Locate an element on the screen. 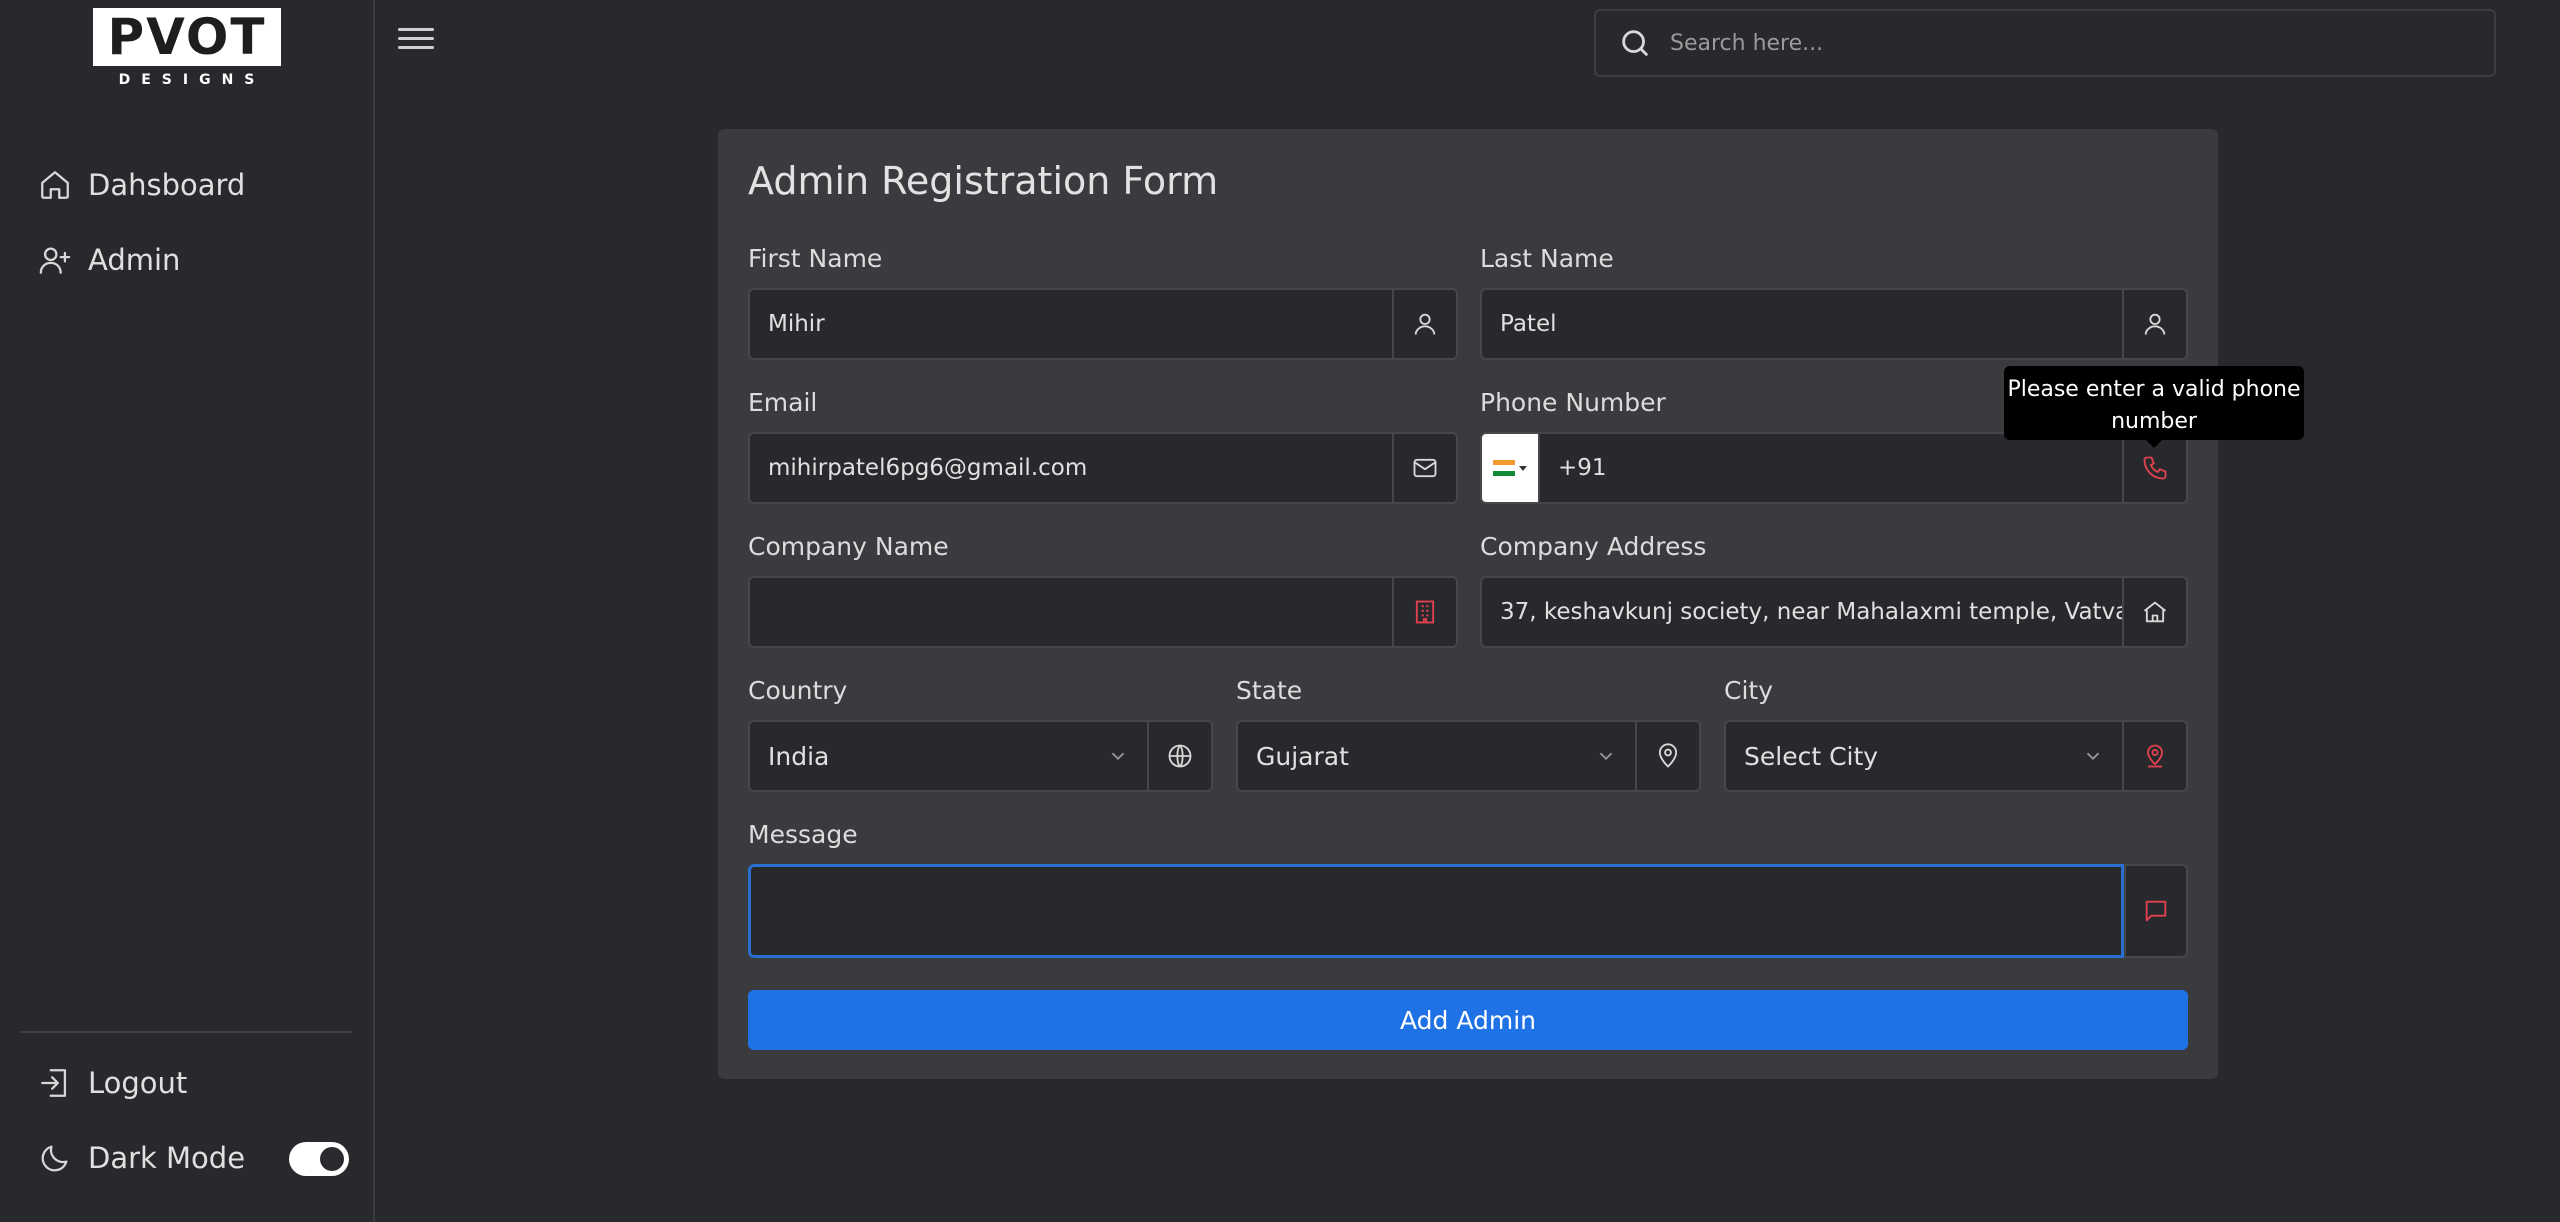 The height and width of the screenshot is (1222, 2560). last-name-input-group: Patel is located at coordinates (1834, 324).